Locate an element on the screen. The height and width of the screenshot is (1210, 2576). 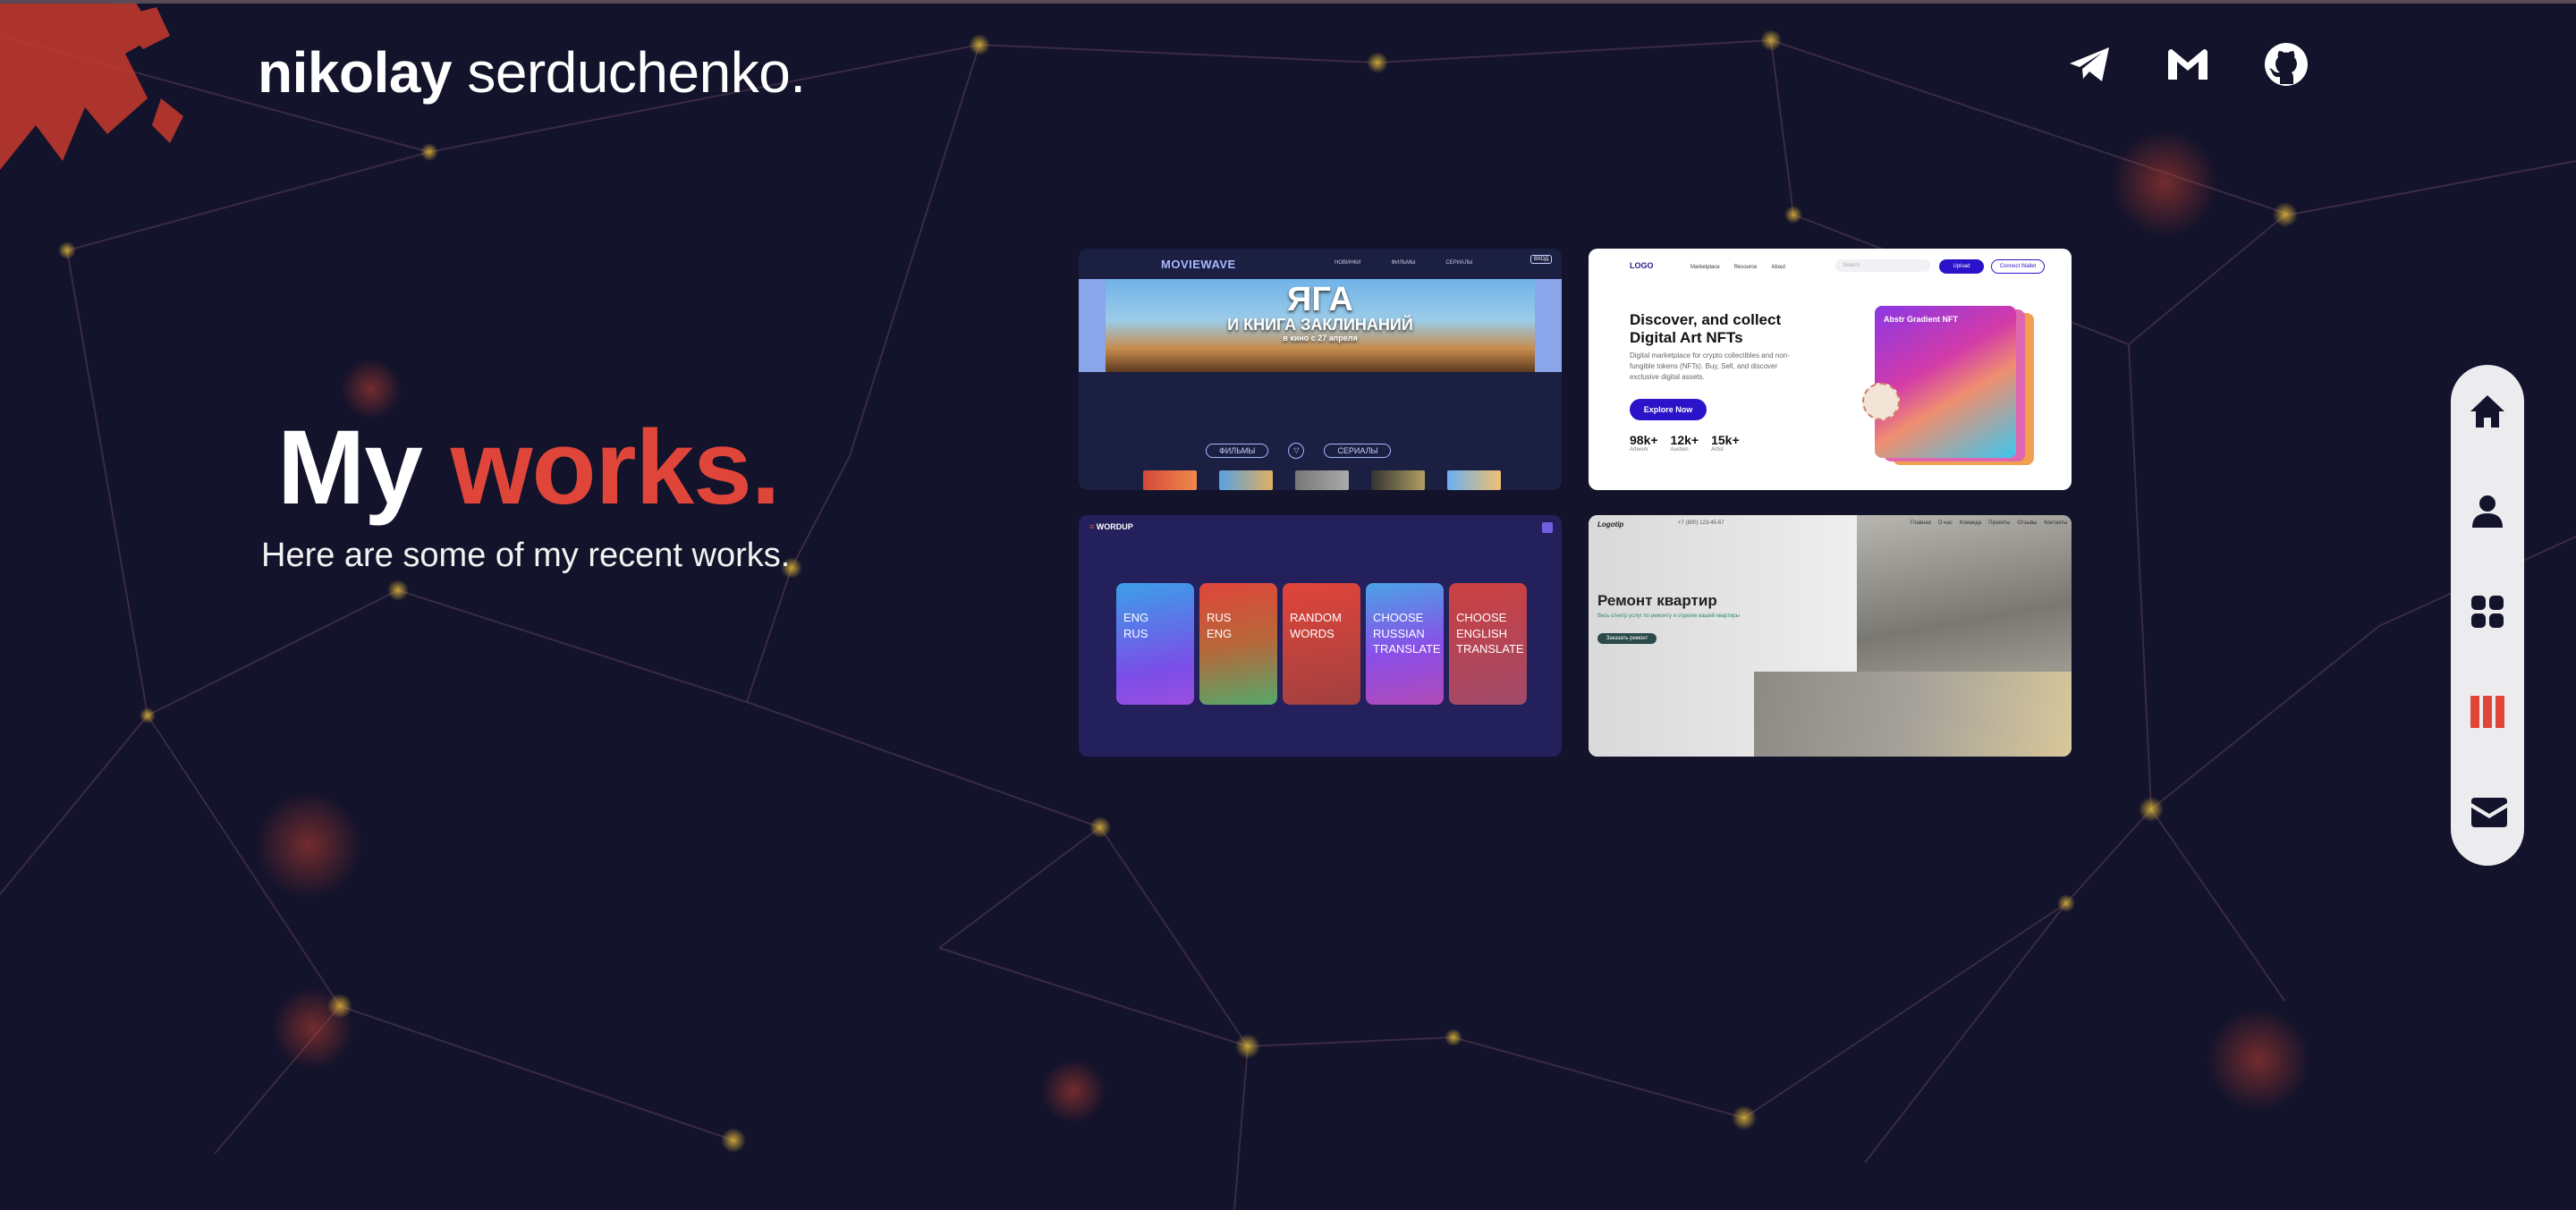
moviewave-logo: MOVIEWAVE is located at coordinates (1198, 264).